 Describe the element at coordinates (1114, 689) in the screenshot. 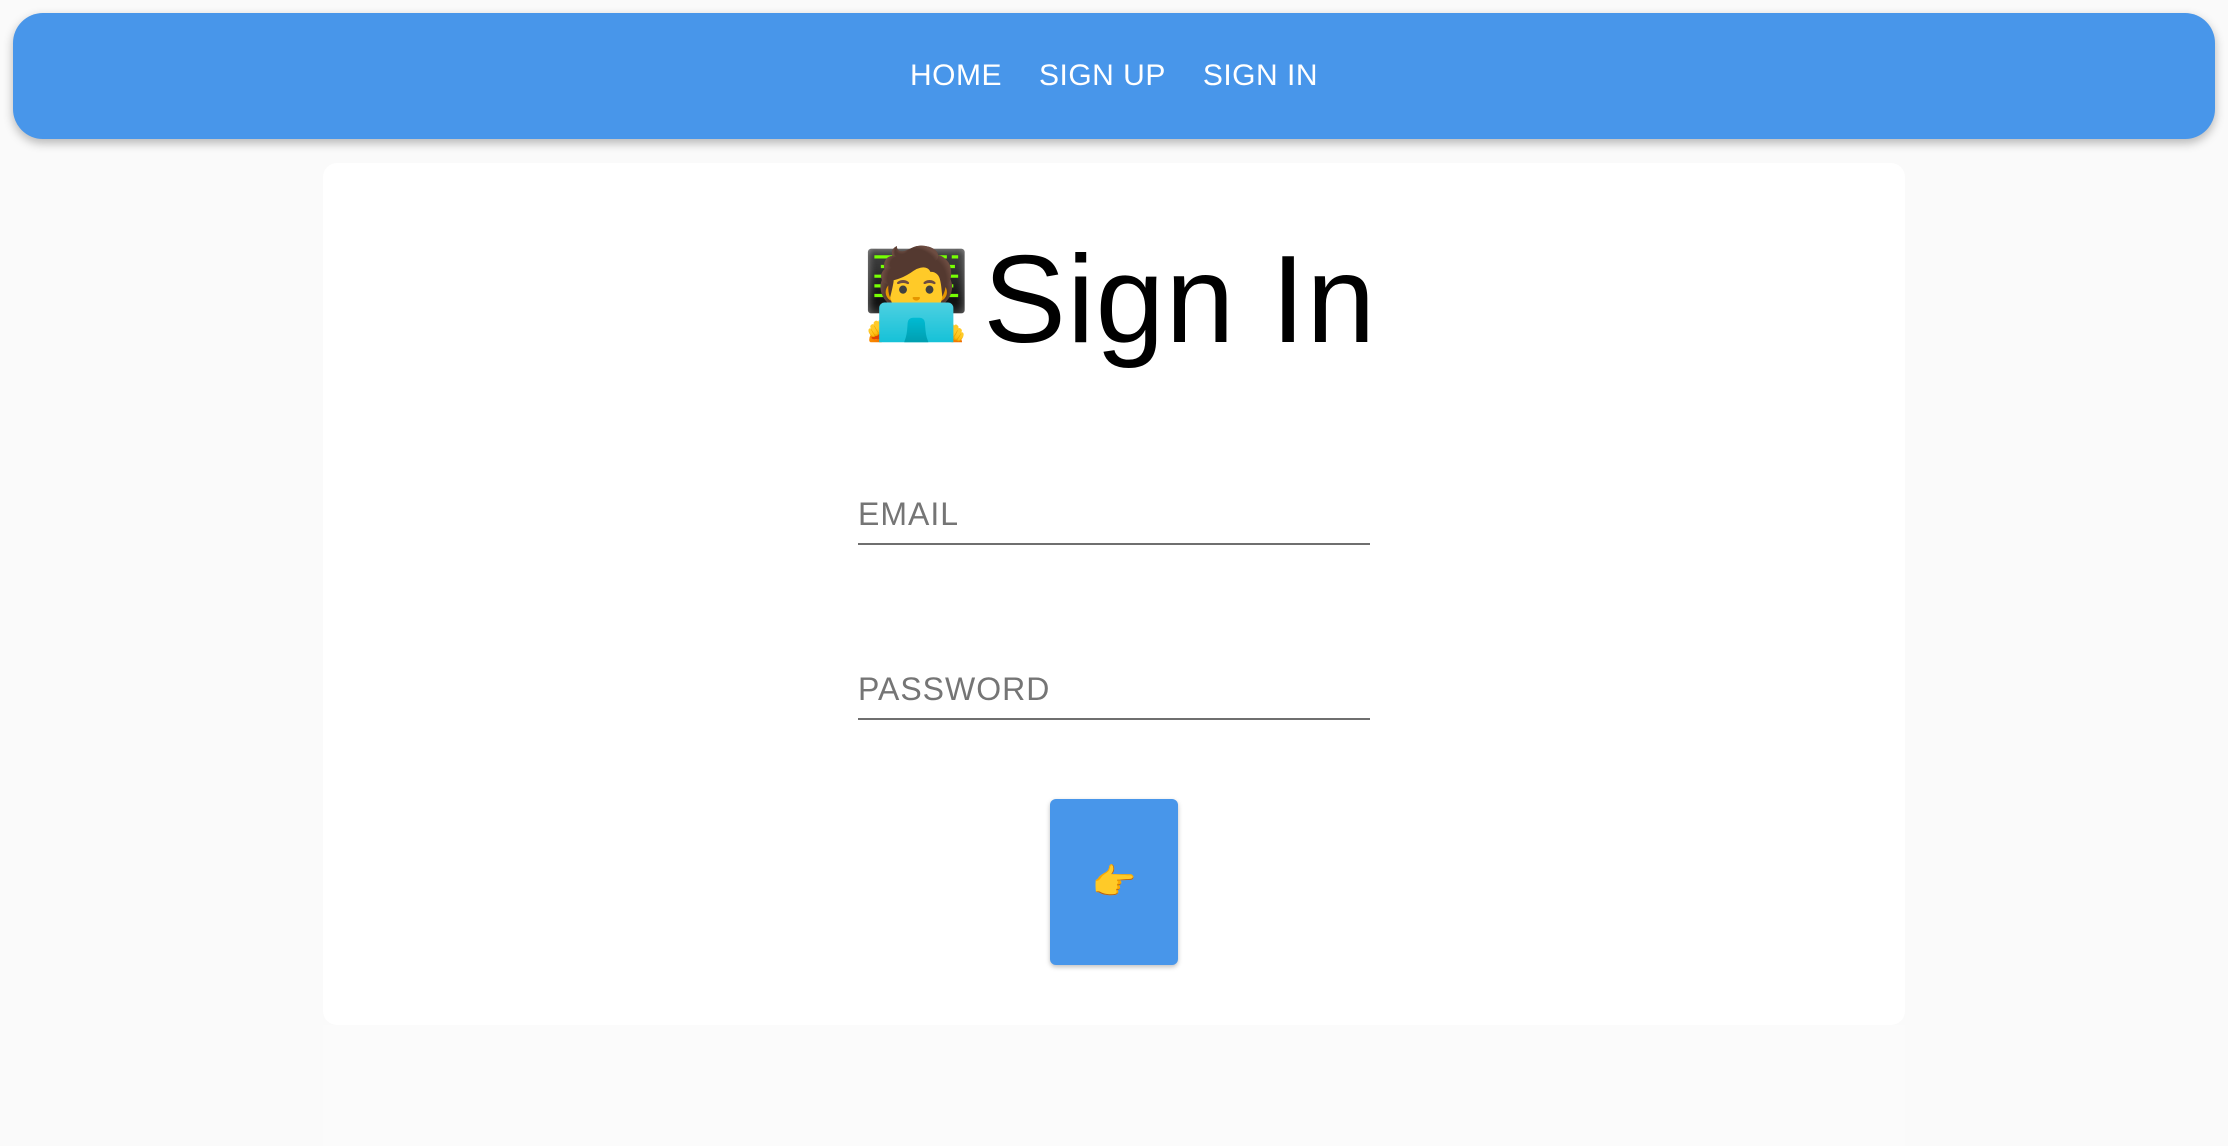

I see `password-field` at that location.